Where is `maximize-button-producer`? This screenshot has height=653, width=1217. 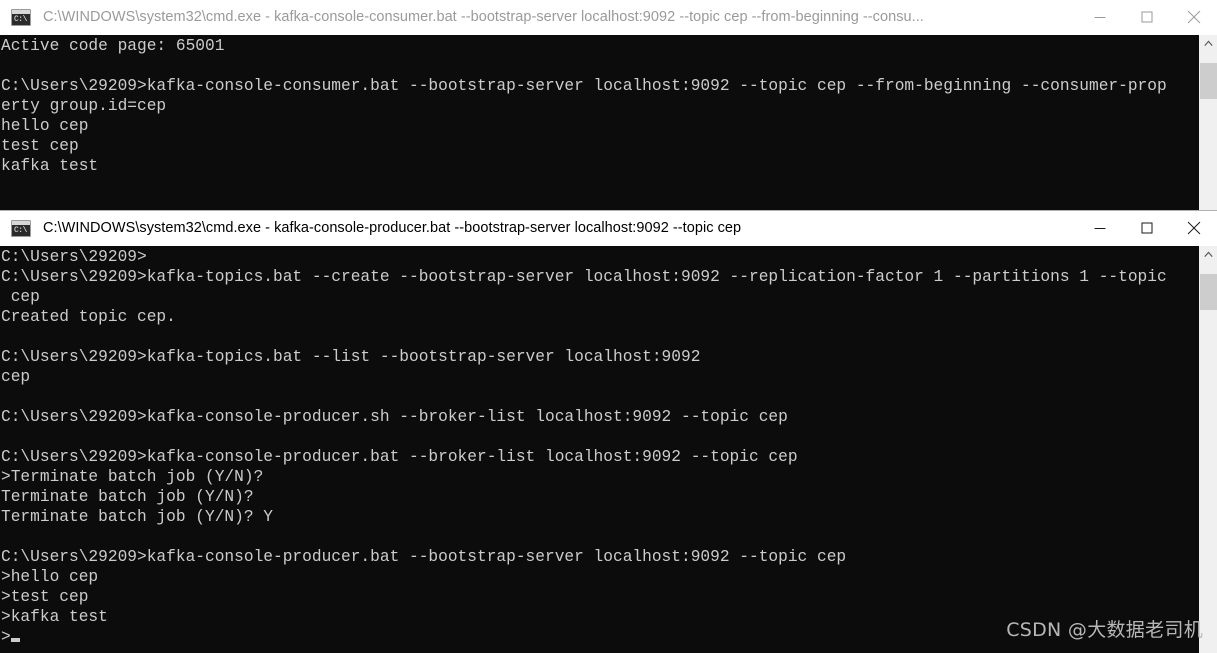
maximize-button-producer is located at coordinates (1146, 228).